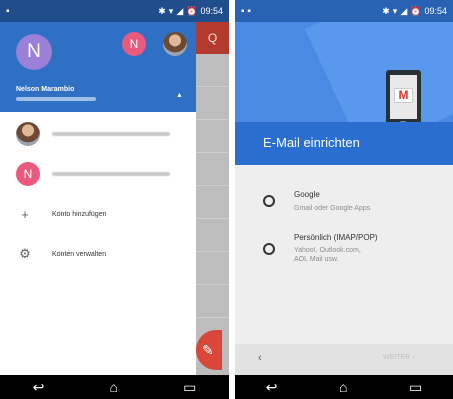  Describe the element at coordinates (28, 174) in the screenshot. I see `account-letter-avatar: N` at that location.